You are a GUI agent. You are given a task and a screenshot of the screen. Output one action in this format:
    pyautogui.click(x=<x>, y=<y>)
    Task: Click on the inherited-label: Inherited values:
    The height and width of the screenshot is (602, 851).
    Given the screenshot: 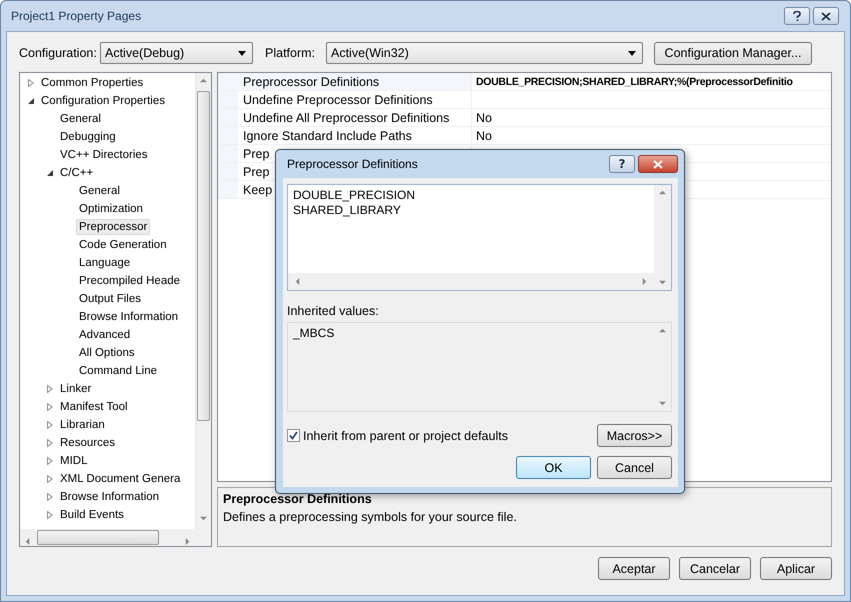 What is the action you would take?
    pyautogui.click(x=333, y=311)
    